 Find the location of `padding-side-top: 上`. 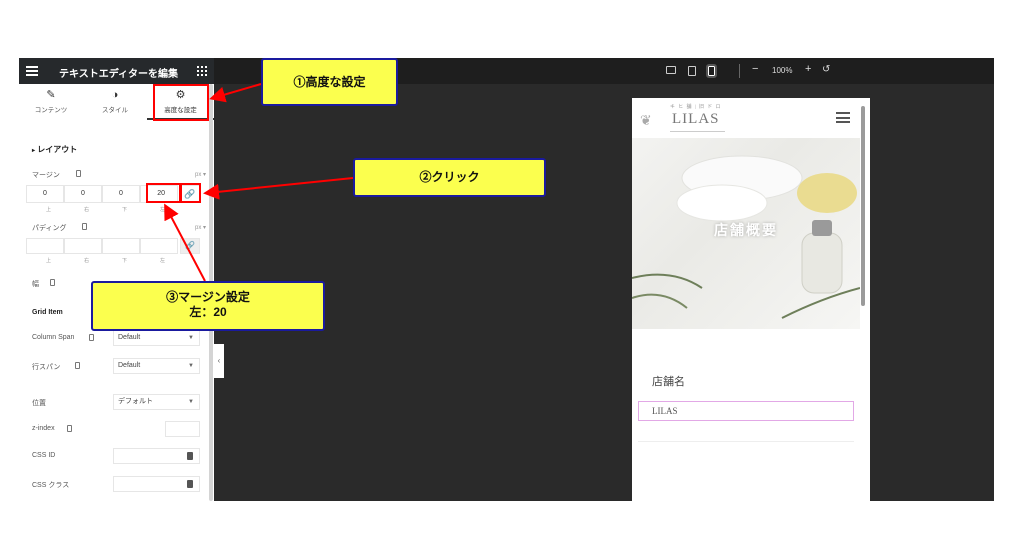

padding-side-top: 上 is located at coordinates (49, 261).